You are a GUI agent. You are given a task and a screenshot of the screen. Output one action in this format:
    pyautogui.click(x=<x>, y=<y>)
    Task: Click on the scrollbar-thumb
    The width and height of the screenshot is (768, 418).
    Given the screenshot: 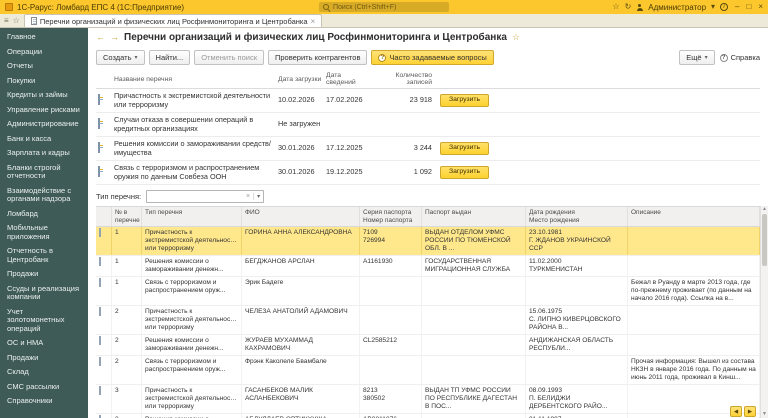 What is the action you would take?
    pyautogui.click(x=764, y=240)
    